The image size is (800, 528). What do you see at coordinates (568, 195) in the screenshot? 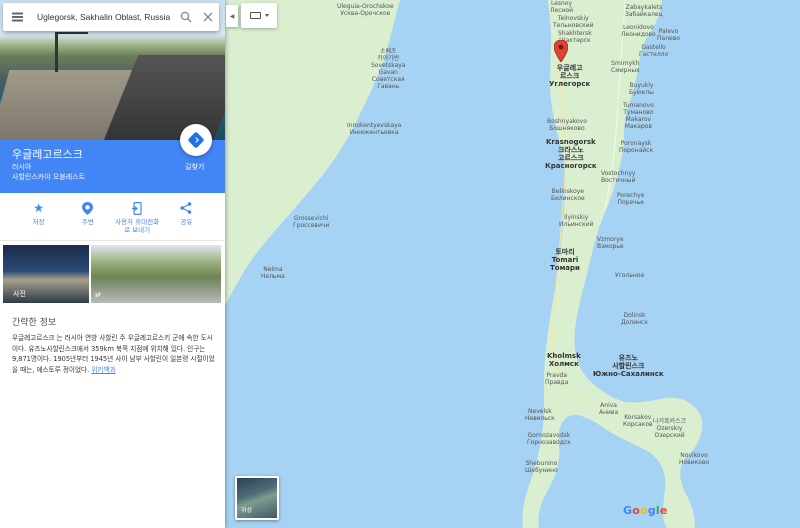
I see `label-belinskoe: Belinskoye Белинское` at bounding box center [568, 195].